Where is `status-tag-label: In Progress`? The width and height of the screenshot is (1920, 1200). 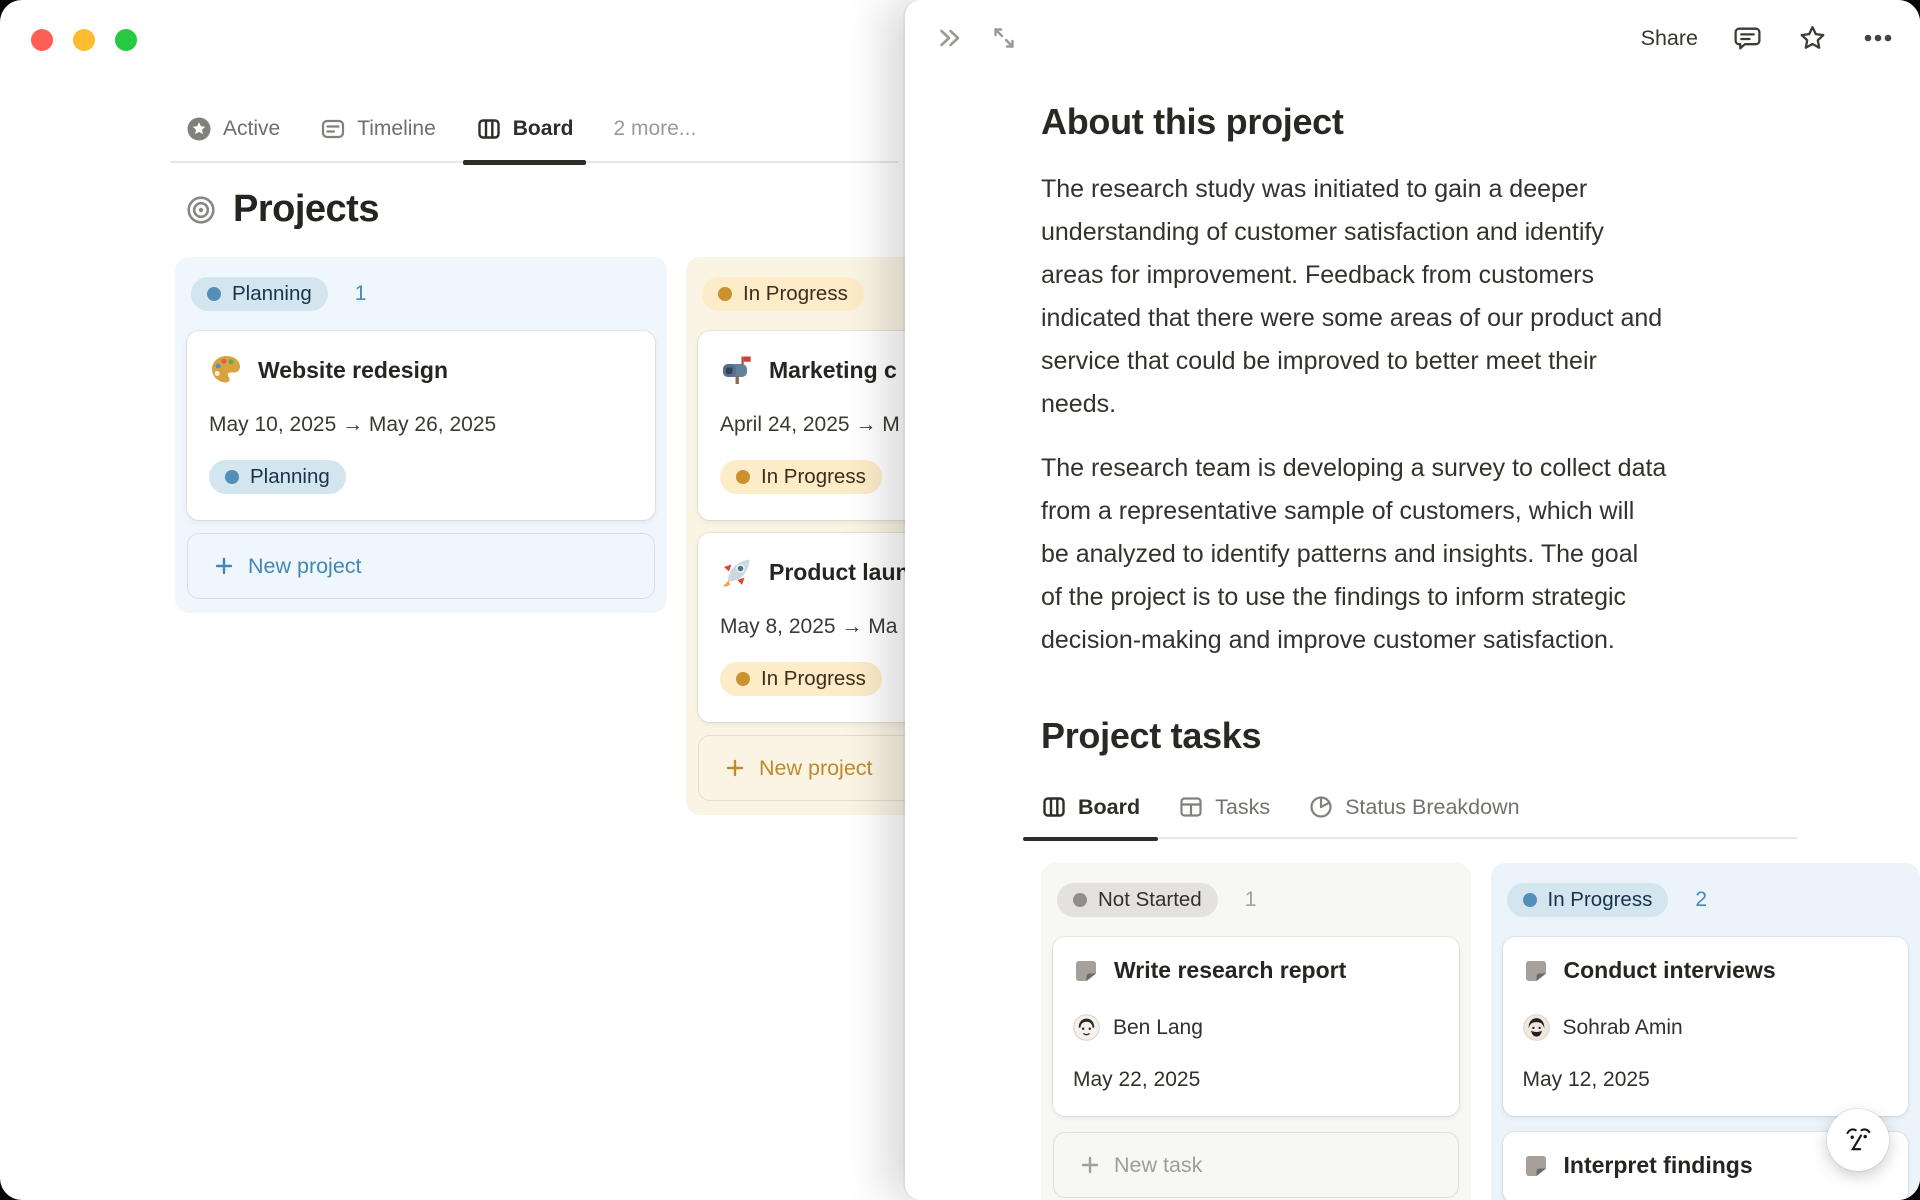
status-tag-label: In Progress is located at coordinates (813, 476).